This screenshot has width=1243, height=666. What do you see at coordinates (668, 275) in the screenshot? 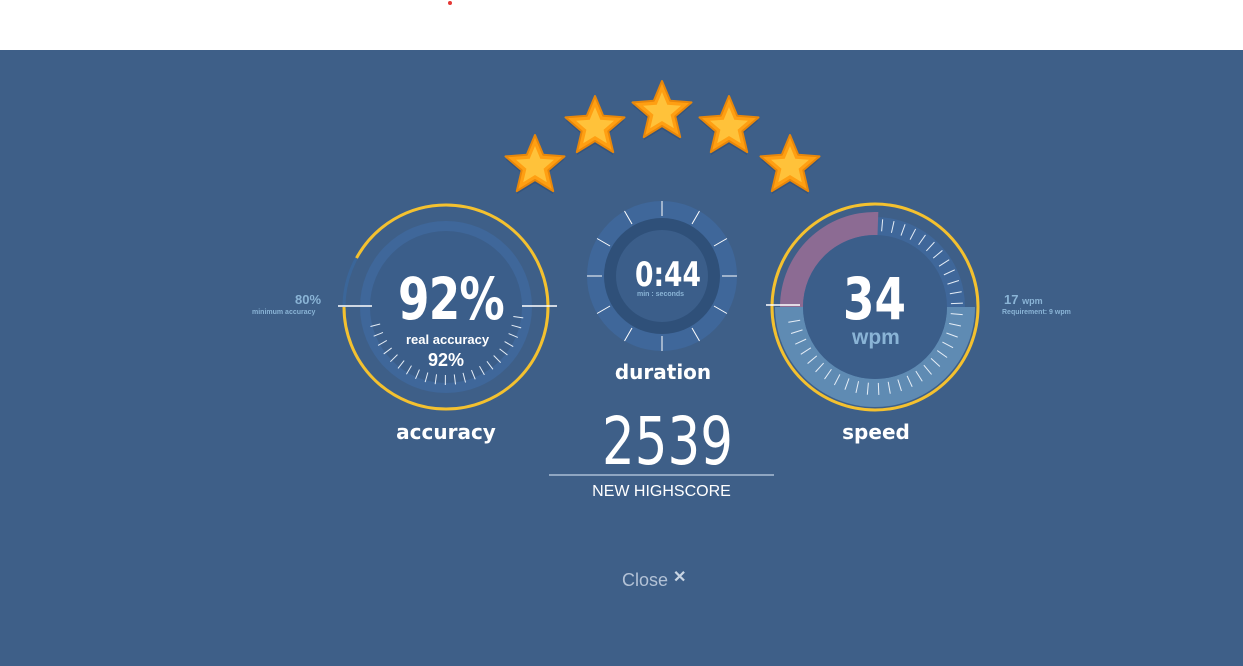
I see `duration-value: 0:44` at bounding box center [668, 275].